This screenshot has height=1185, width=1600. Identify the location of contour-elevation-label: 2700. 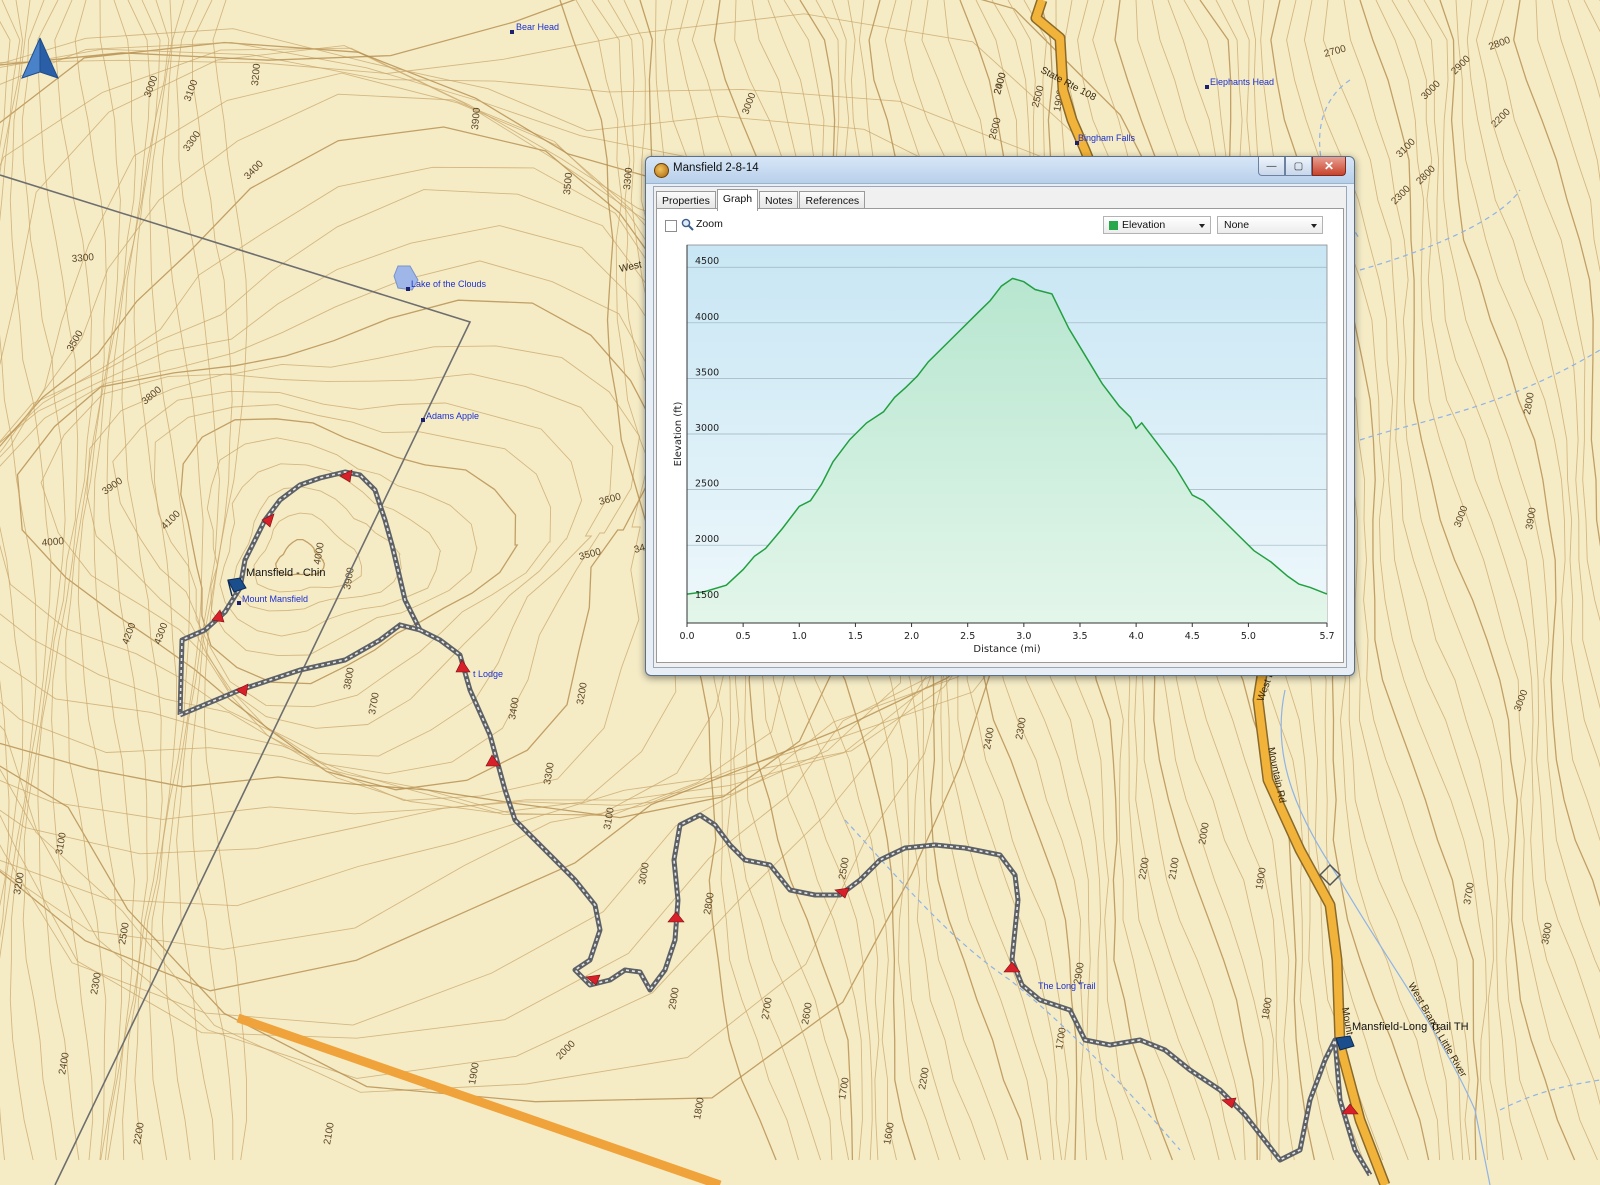
(1335, 51).